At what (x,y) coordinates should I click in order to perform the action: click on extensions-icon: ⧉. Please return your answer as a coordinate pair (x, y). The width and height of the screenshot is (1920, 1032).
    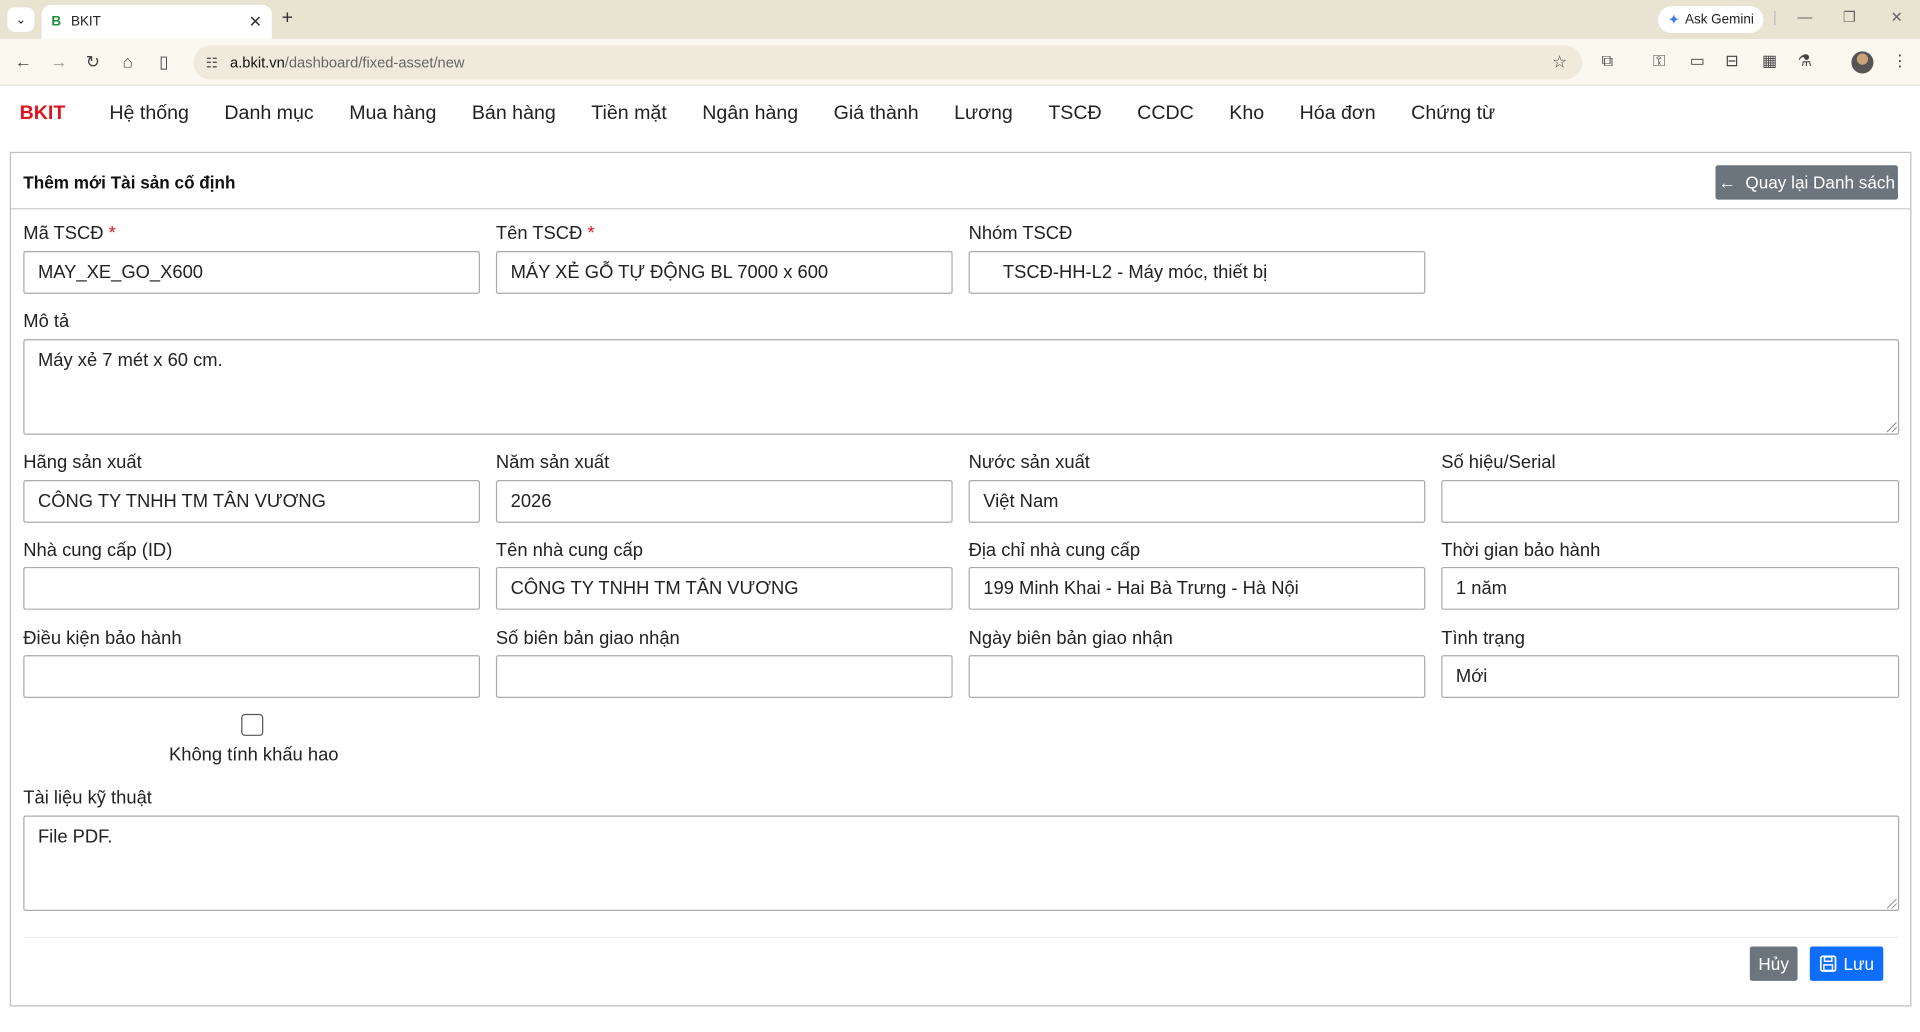
    Looking at the image, I should click on (1607, 61).